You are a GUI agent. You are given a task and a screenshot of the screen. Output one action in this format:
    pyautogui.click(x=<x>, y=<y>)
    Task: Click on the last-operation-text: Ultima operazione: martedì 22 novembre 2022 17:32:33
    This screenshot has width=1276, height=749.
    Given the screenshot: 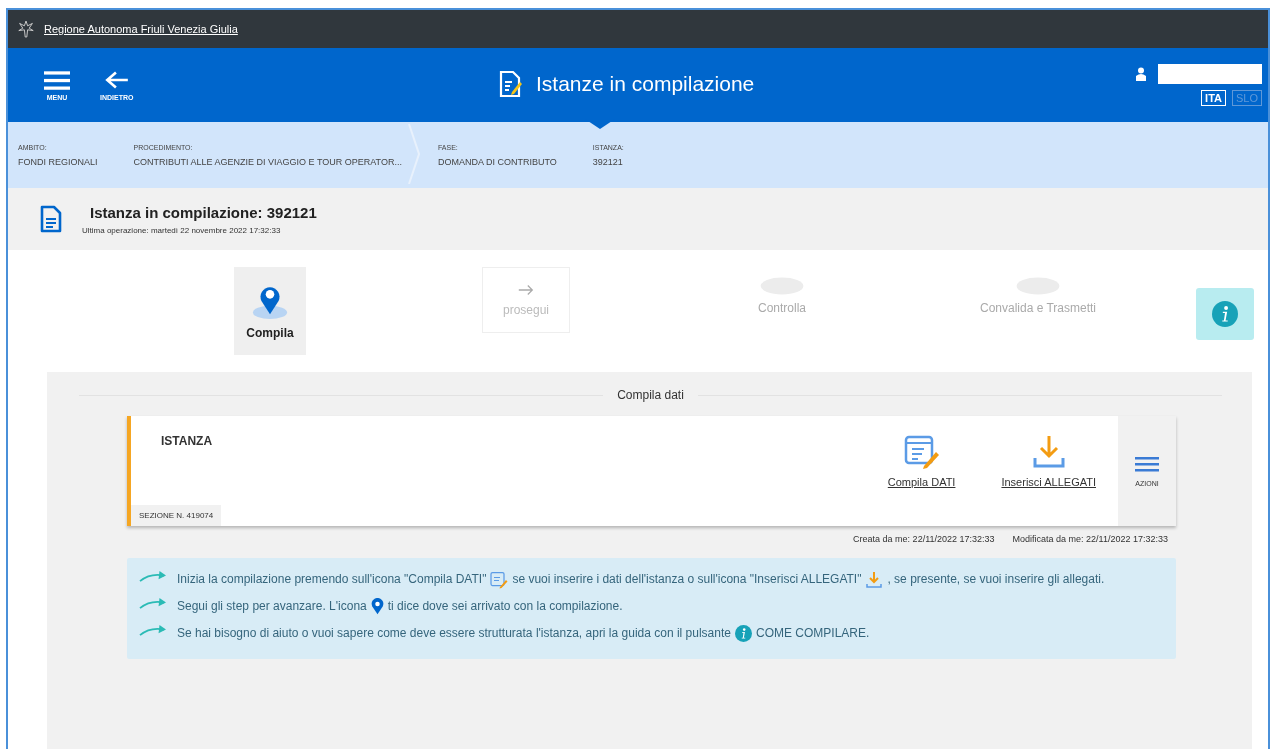 What is the action you would take?
    pyautogui.click(x=182, y=230)
    